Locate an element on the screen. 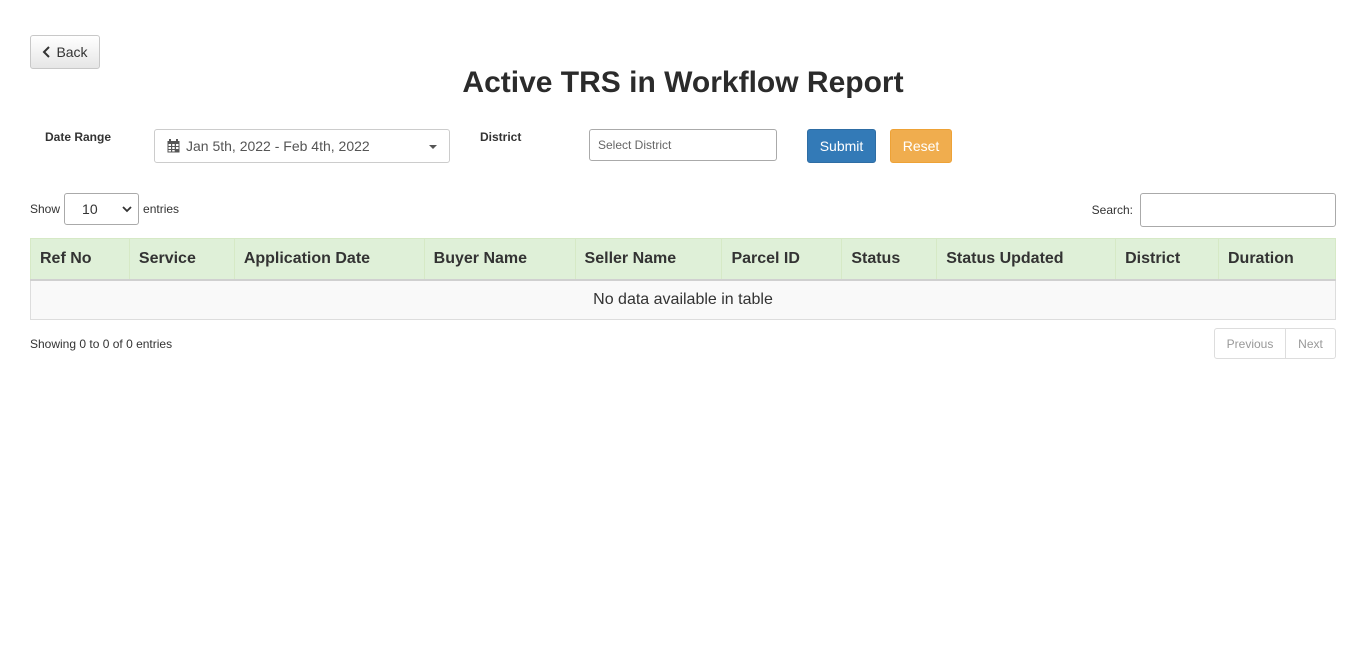 The image size is (1366, 657). reset-button: Reset is located at coordinates (921, 146).